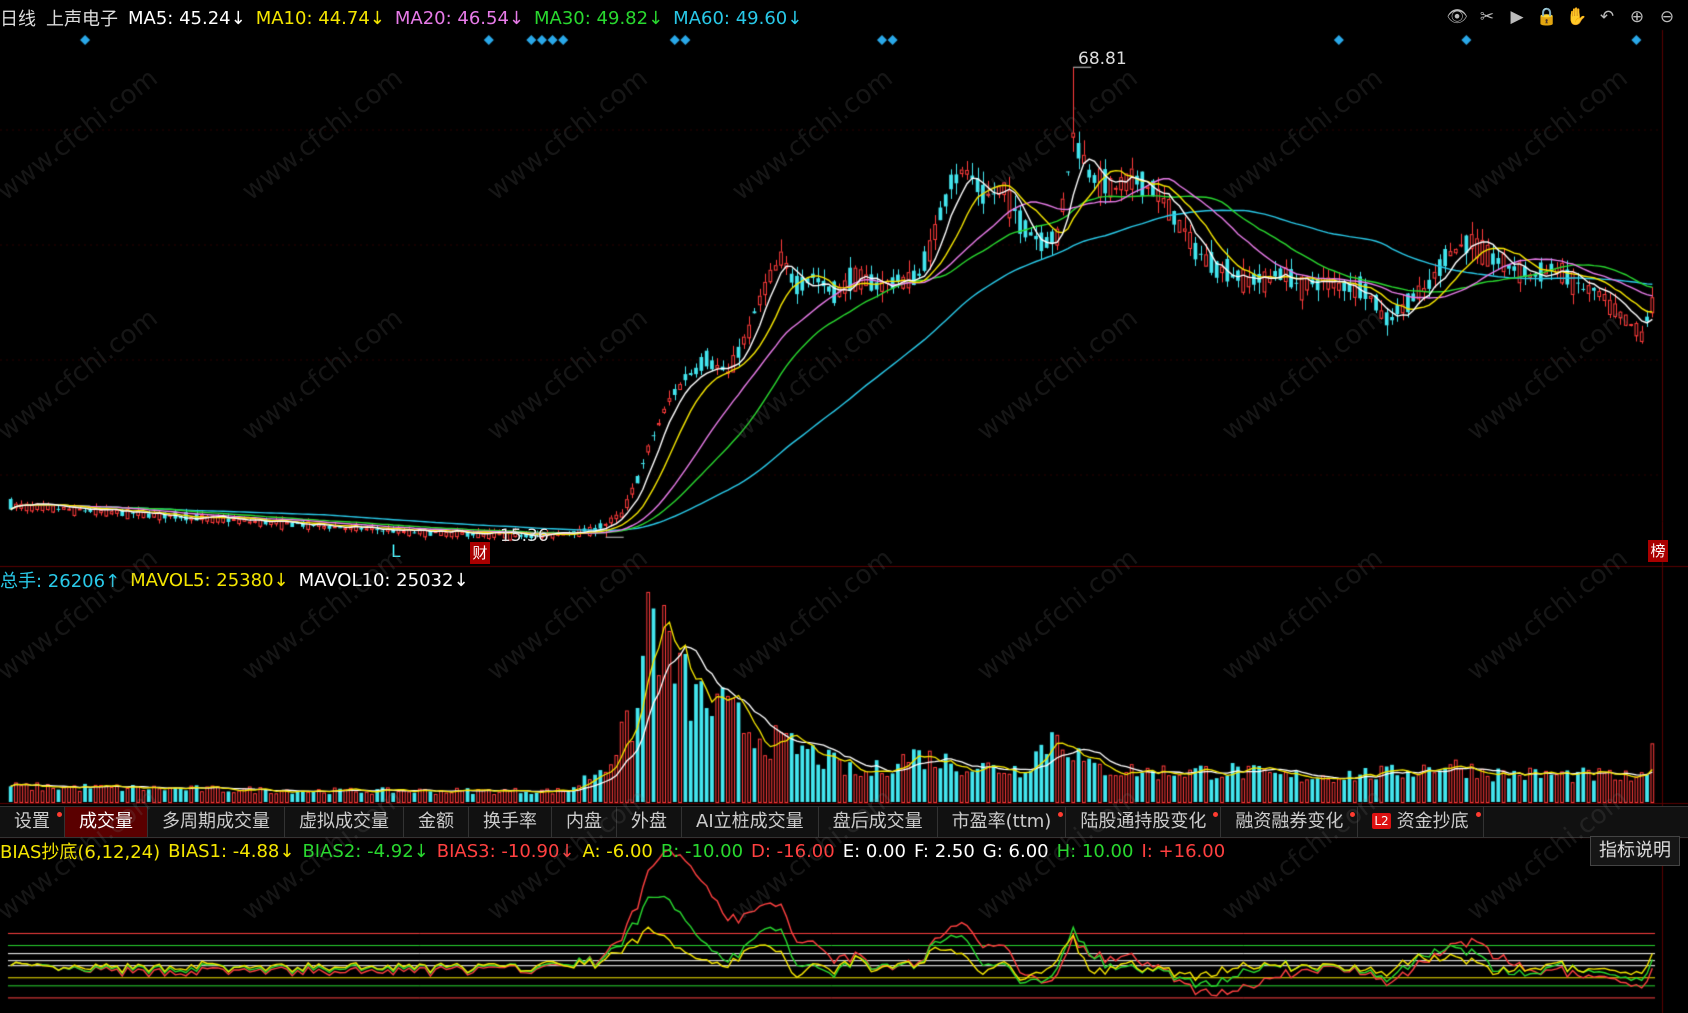 Image resolution: width=1688 pixels, height=1013 pixels. I want to click on chart-toolbar: 👁 ✂ ▶ 🔒 ✋ ↶ ⊕ ⊖, so click(1562, 17).